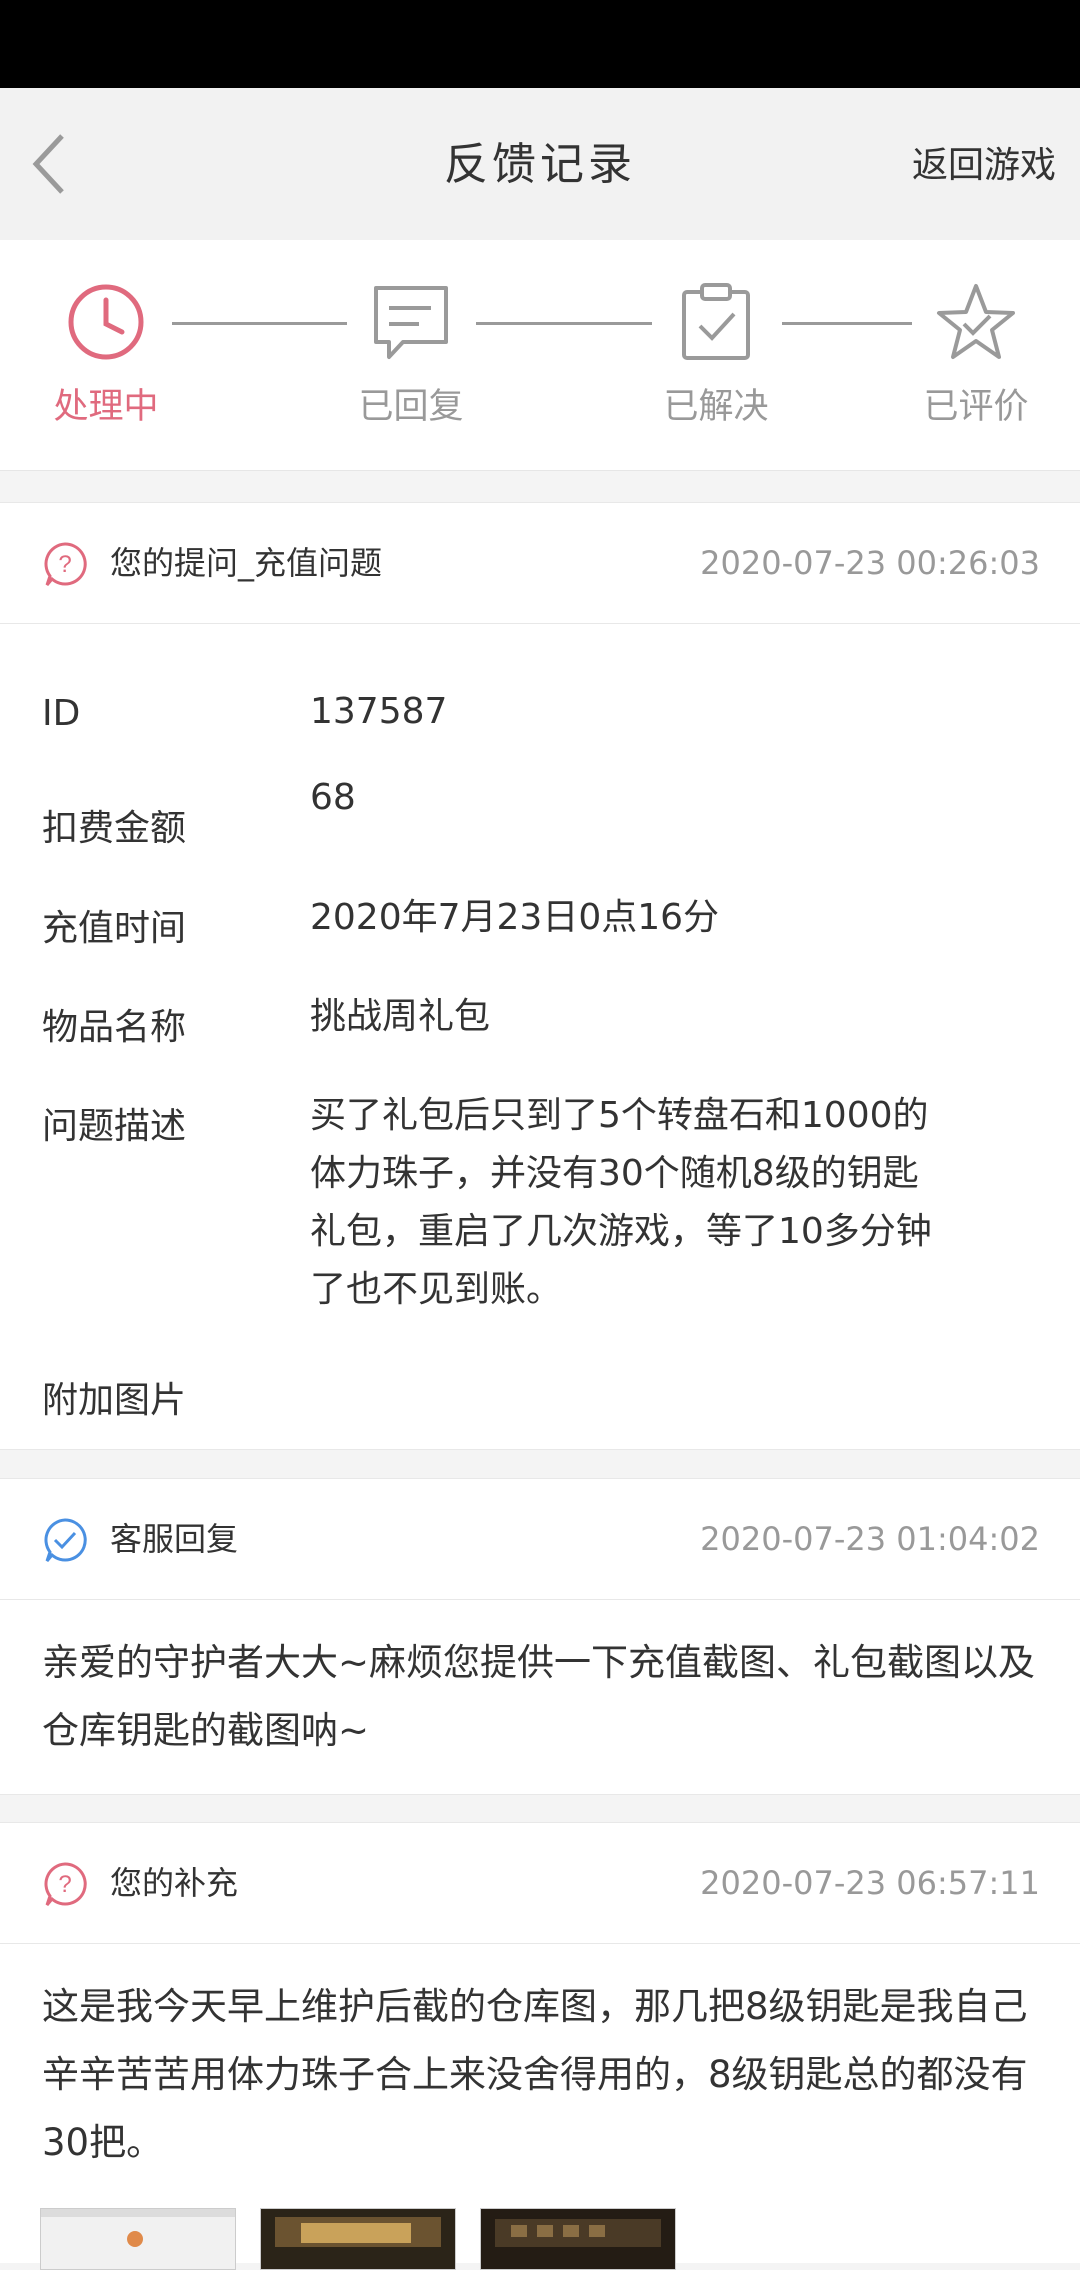 This screenshot has height=2270, width=1080. What do you see at coordinates (540, 164) in the screenshot?
I see `nav-bar: 反馈记录 返回游戏` at bounding box center [540, 164].